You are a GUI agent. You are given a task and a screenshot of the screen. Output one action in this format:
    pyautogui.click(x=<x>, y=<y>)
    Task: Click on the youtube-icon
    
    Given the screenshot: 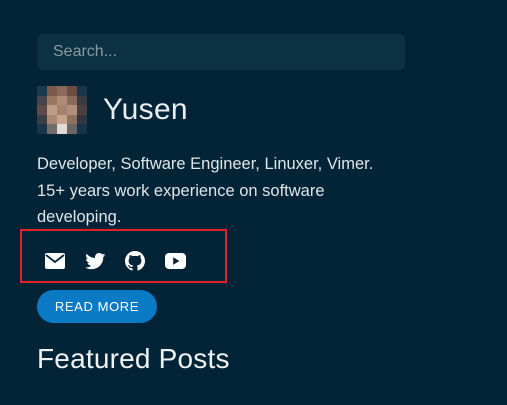 What is the action you would take?
    pyautogui.click(x=175, y=261)
    